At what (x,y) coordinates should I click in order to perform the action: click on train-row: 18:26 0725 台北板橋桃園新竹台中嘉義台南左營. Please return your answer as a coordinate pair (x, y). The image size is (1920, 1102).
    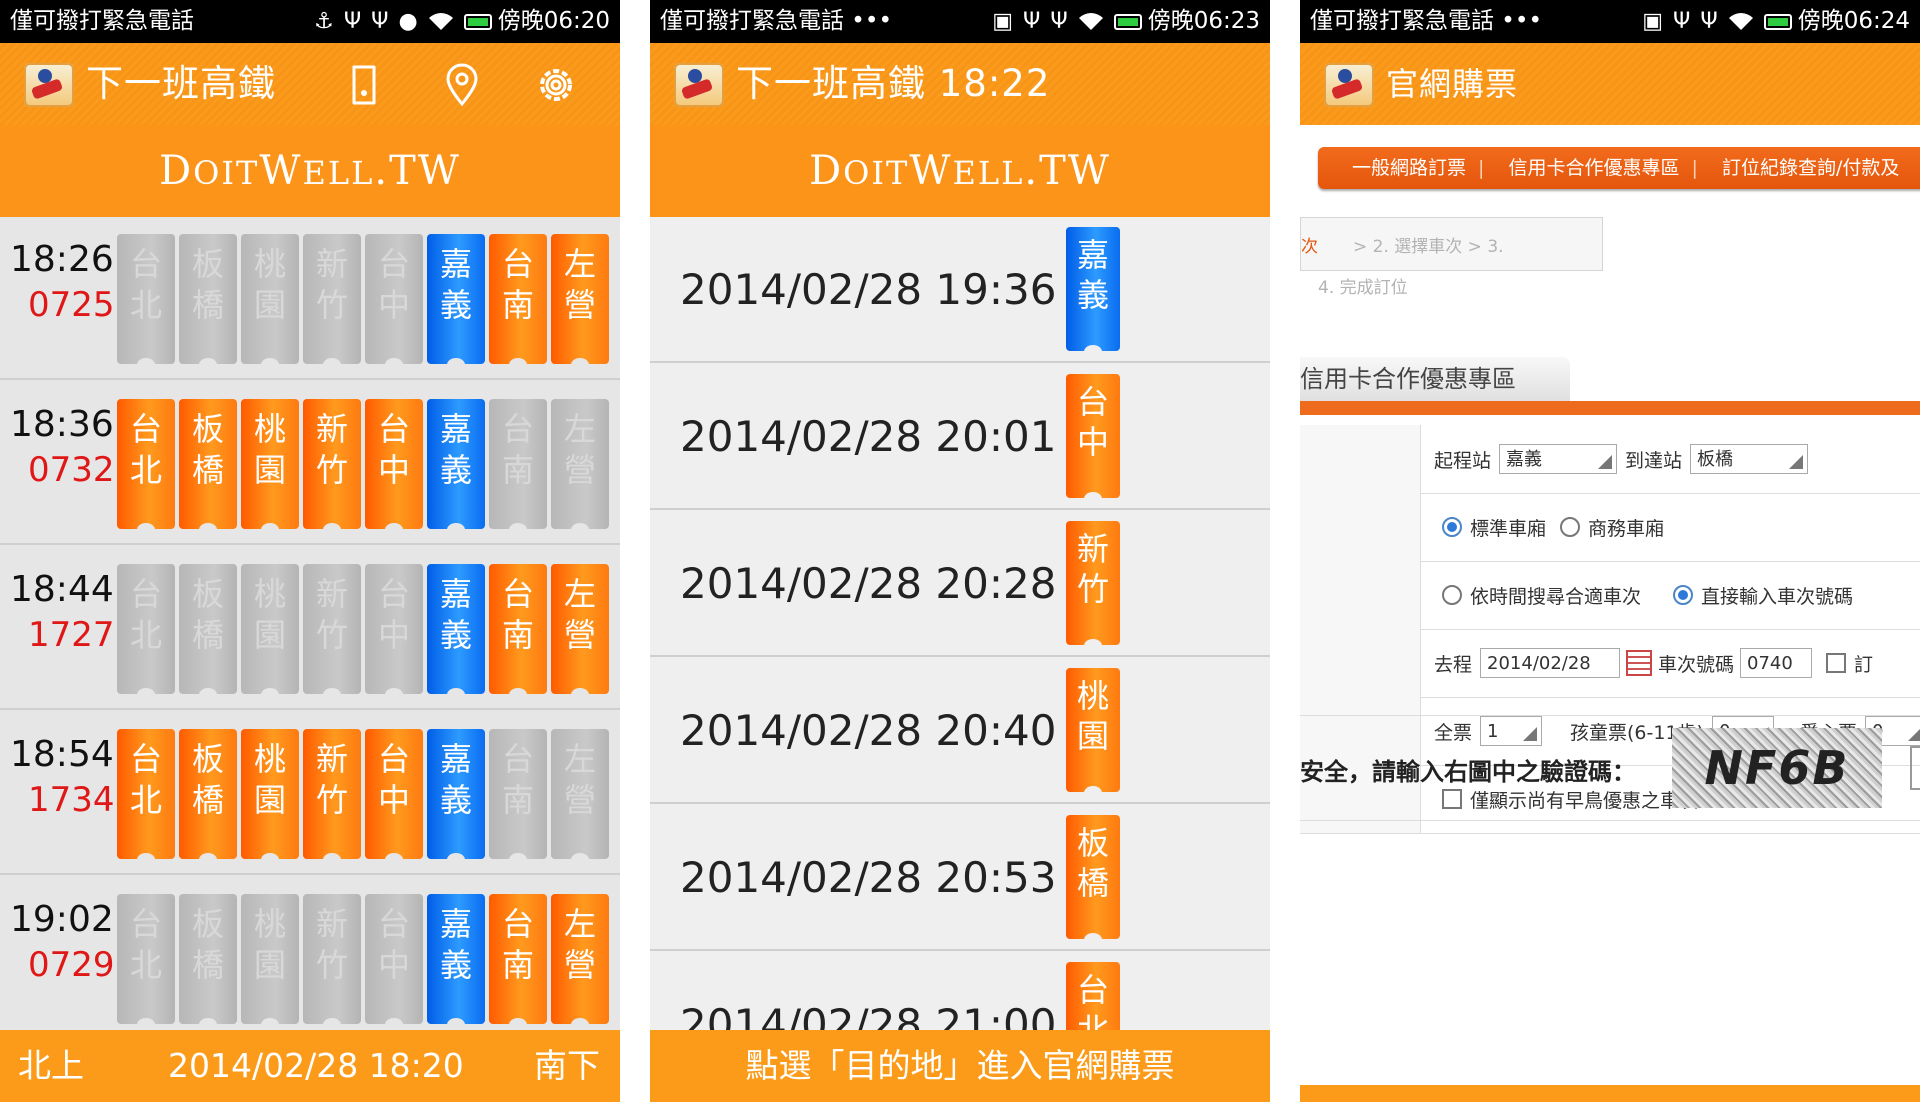
    Looking at the image, I should click on (310, 298).